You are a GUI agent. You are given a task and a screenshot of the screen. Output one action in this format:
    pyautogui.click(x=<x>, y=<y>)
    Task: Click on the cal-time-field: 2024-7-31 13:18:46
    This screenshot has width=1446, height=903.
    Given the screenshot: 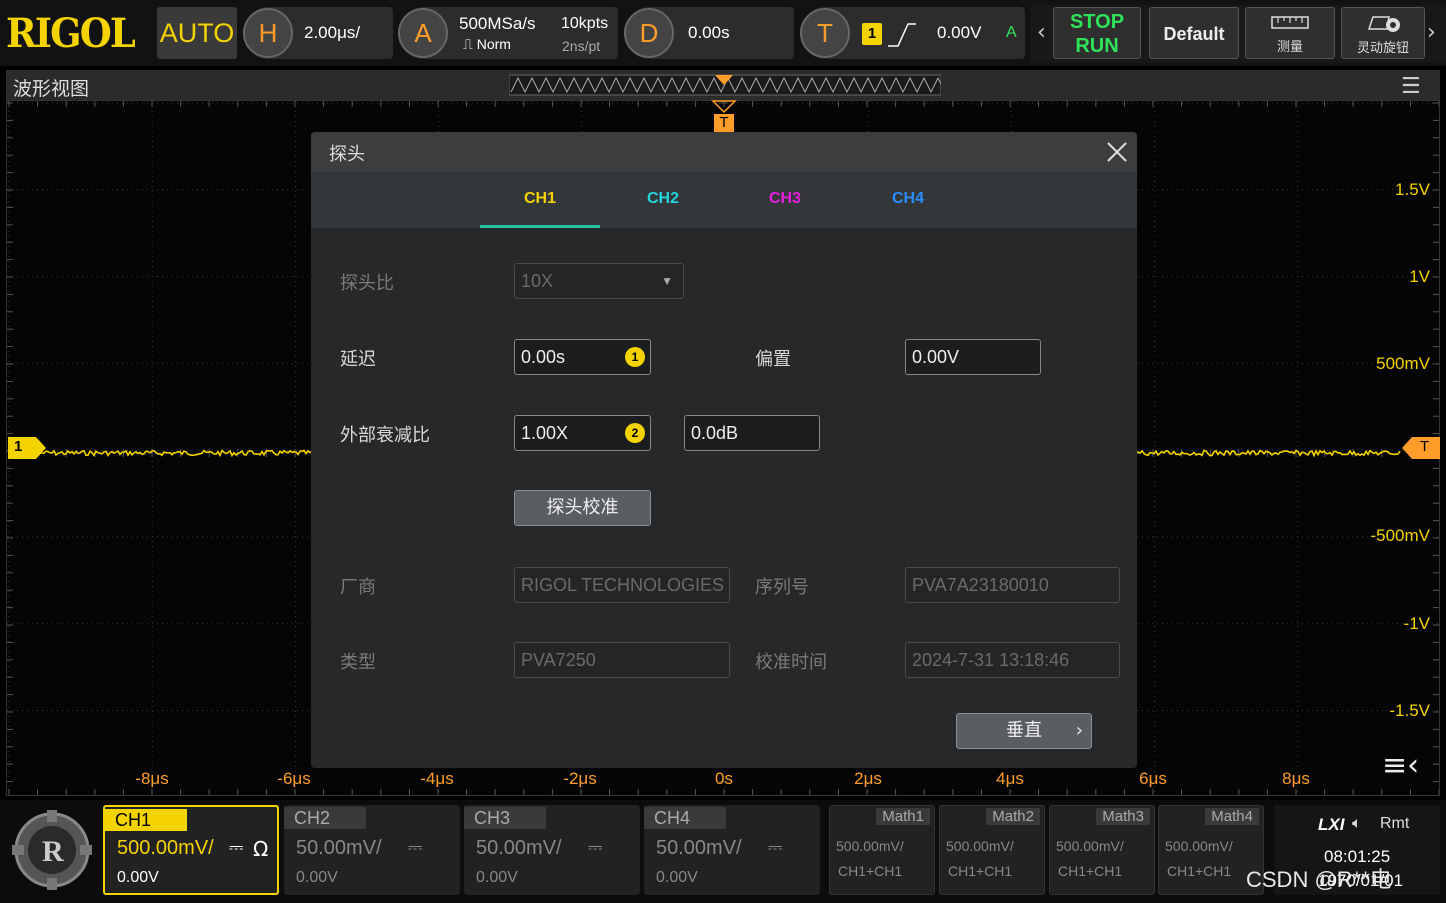 What is the action you would take?
    pyautogui.click(x=1012, y=660)
    